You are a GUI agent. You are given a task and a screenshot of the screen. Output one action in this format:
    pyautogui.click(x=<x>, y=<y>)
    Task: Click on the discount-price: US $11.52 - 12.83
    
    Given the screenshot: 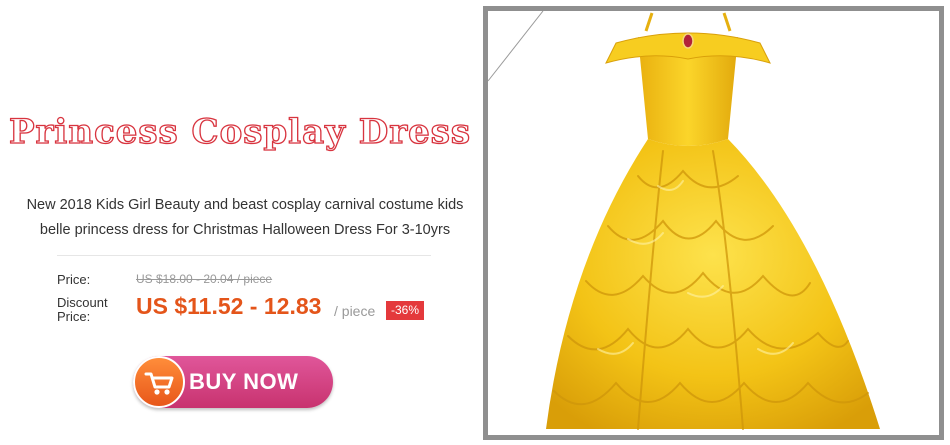 What is the action you would take?
    pyautogui.click(x=229, y=306)
    